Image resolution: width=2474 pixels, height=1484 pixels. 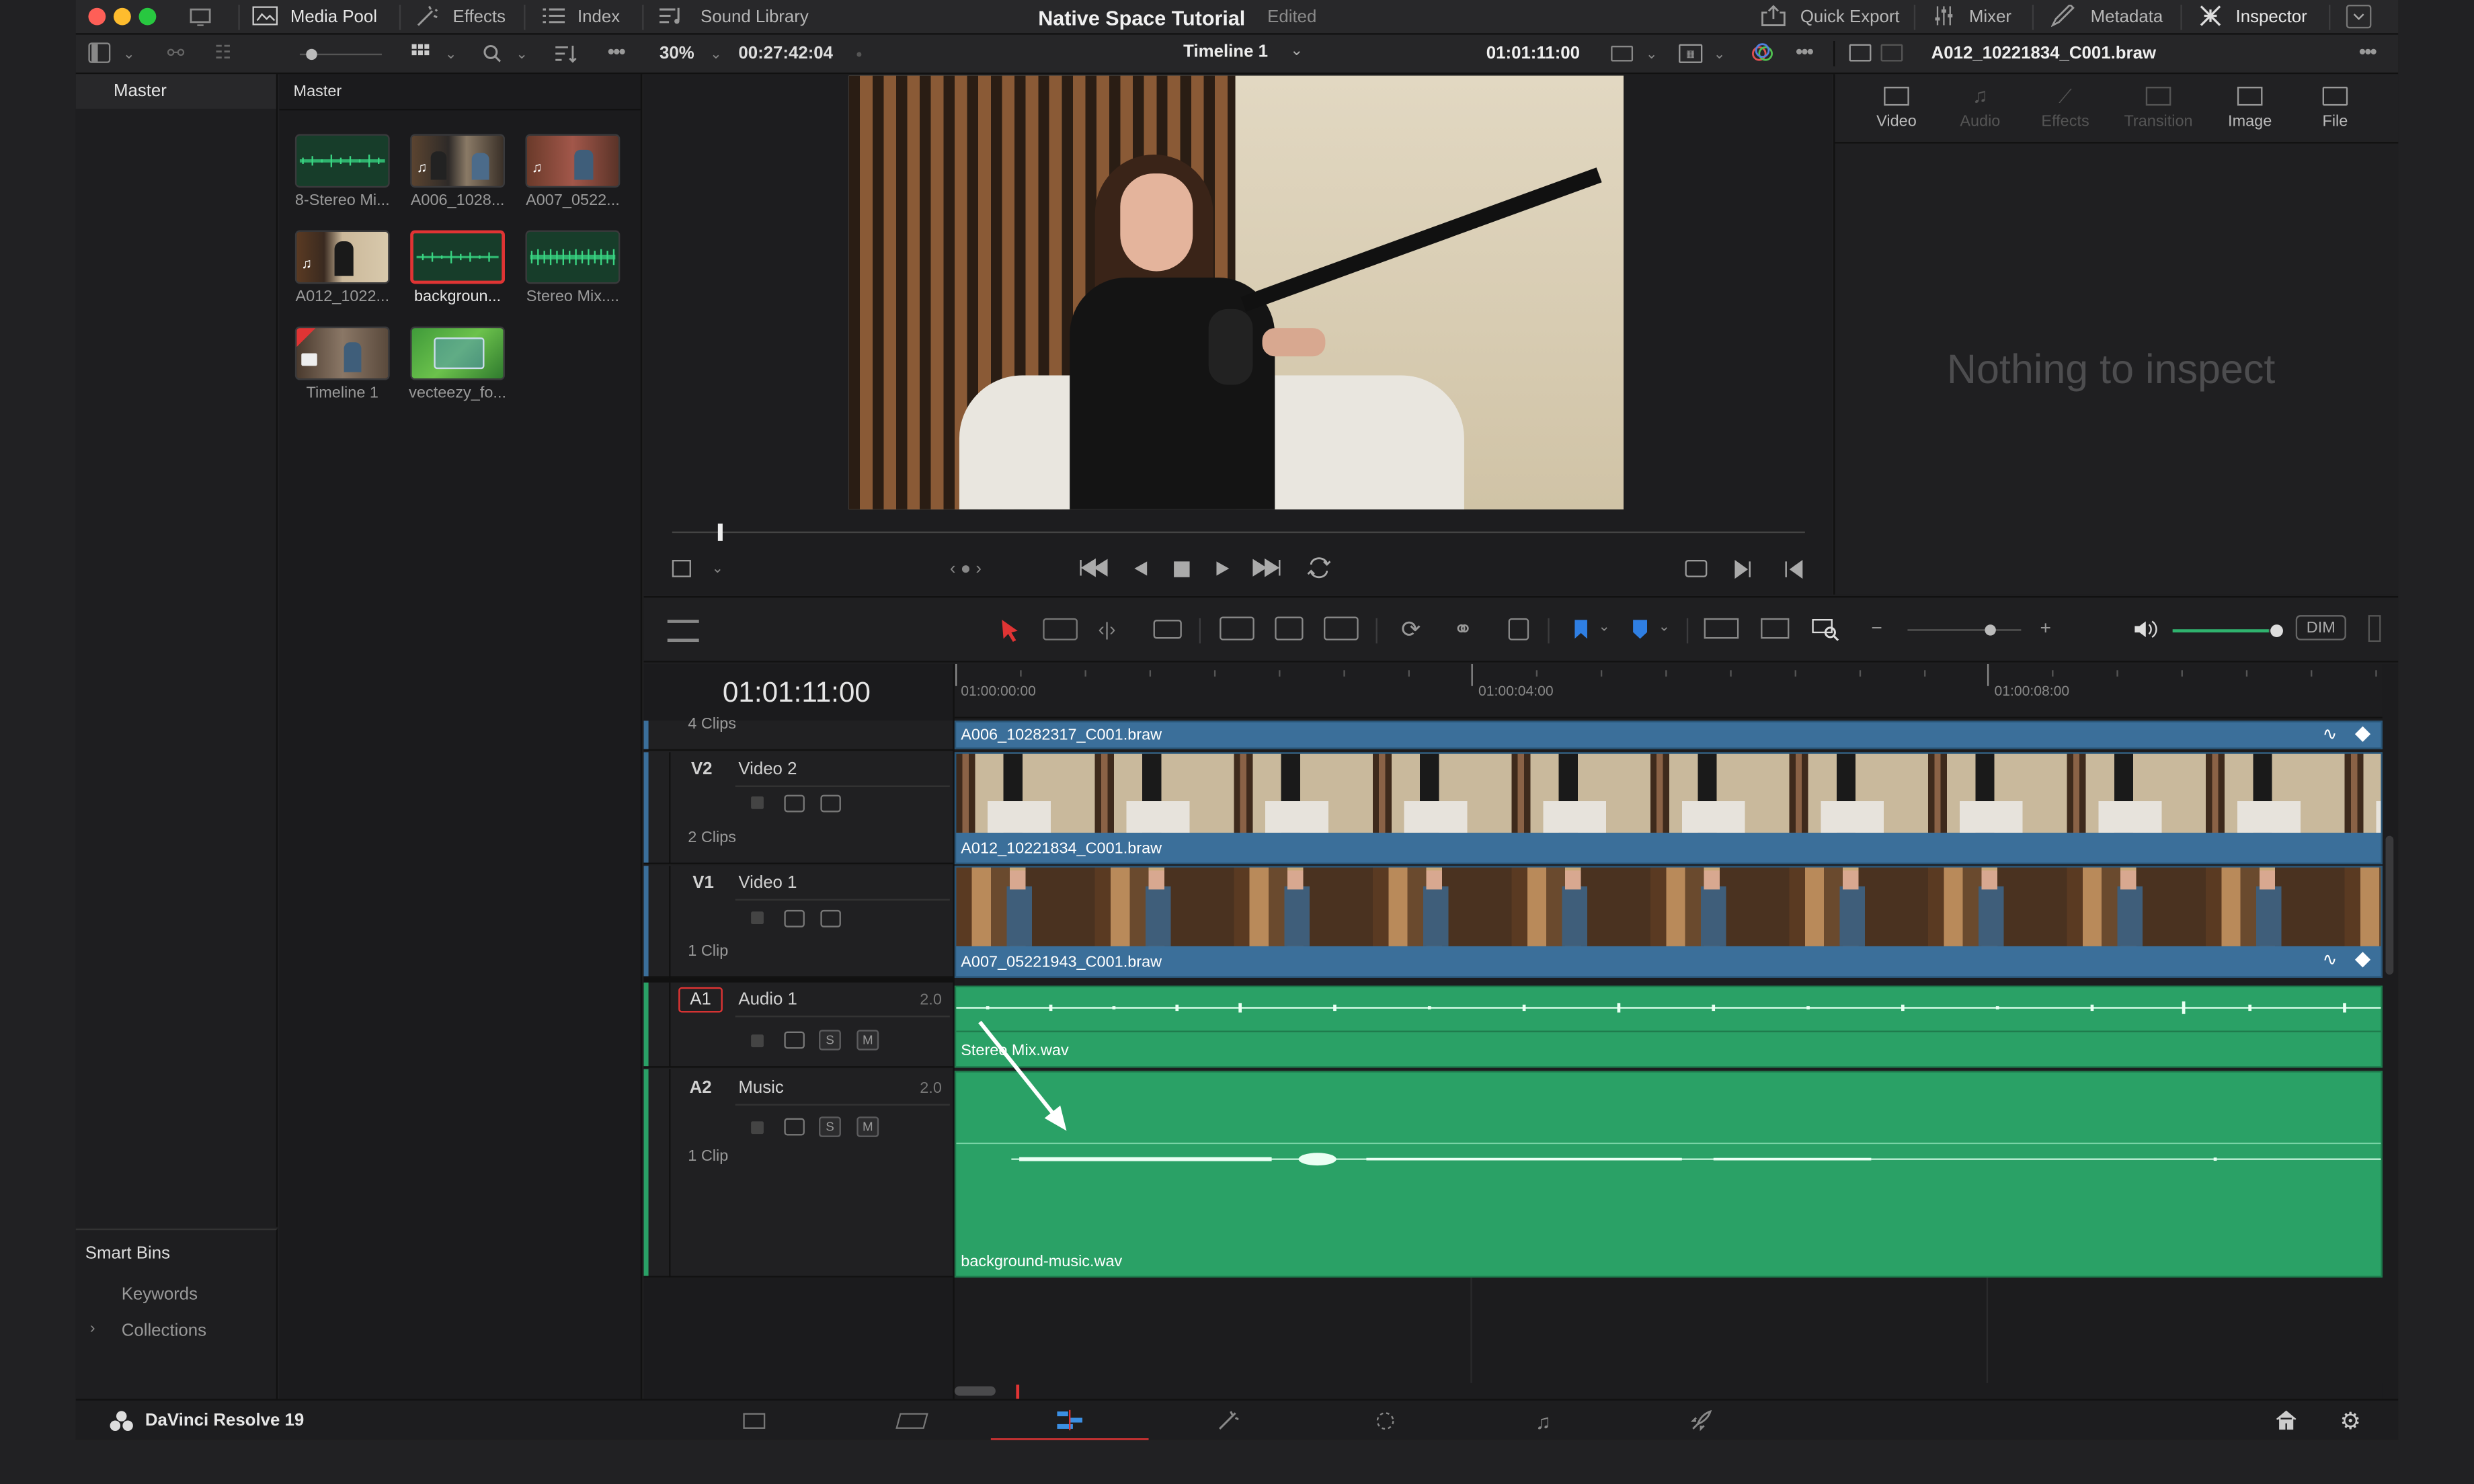 What do you see at coordinates (1238, 532) in the screenshot?
I see `viewer-scrubber` at bounding box center [1238, 532].